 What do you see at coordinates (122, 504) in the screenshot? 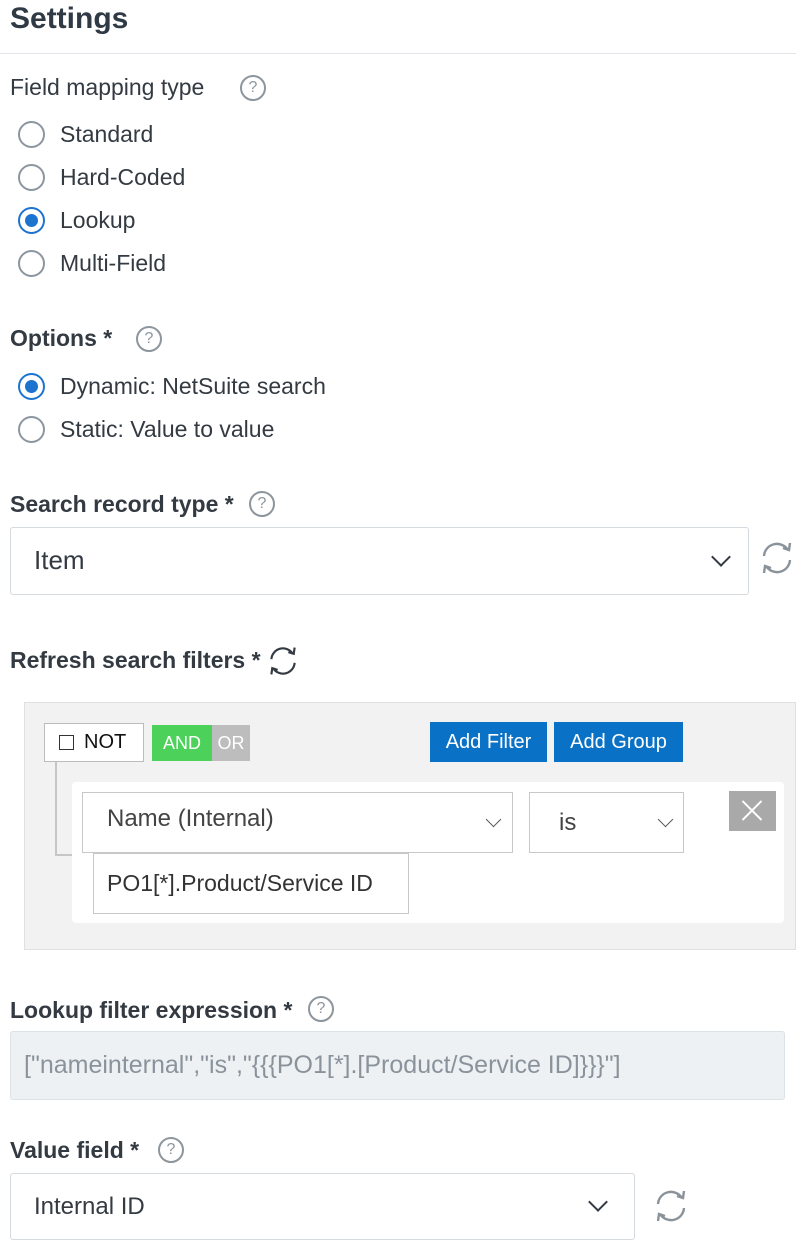
I see `search-record-type-label: Search record type *` at bounding box center [122, 504].